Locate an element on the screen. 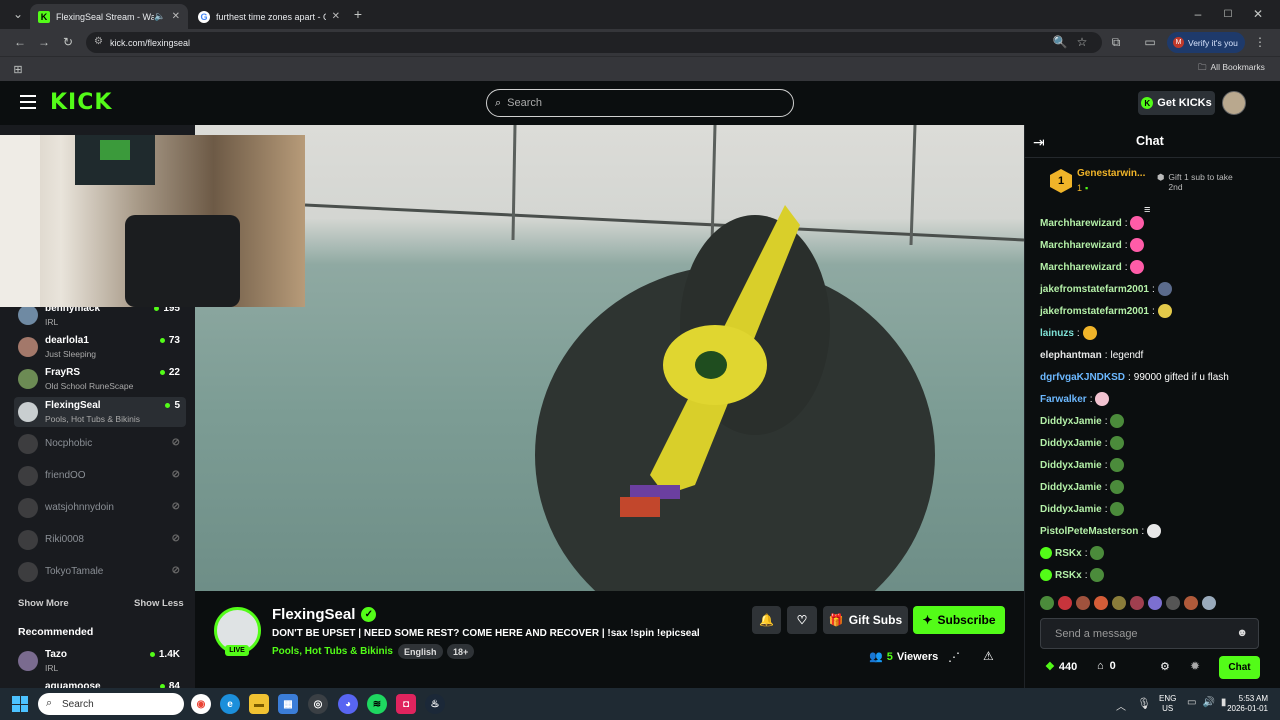 The image size is (1280, 720). gift-subs-button: 🎁 Gift Subs is located at coordinates (865, 620).